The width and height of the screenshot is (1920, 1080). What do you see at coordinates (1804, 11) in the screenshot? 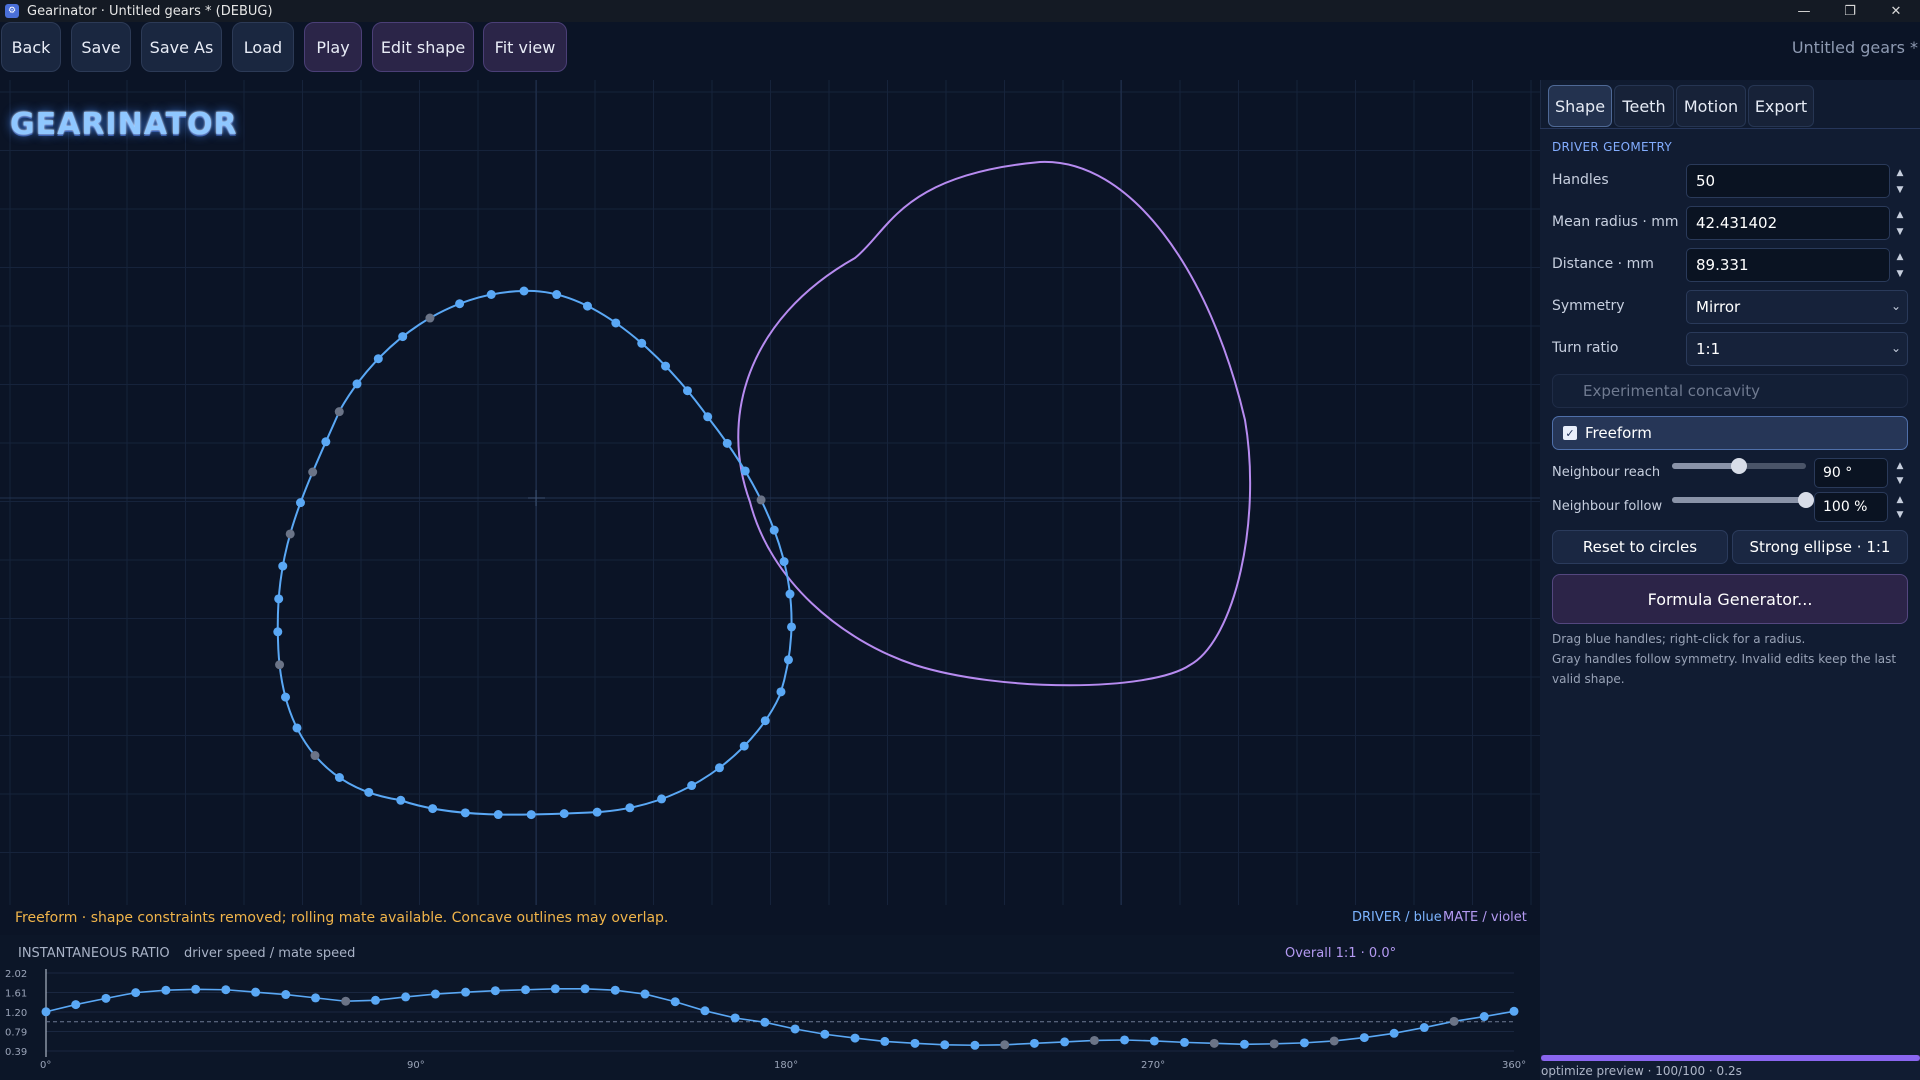
I see `minimize-icon: —` at bounding box center [1804, 11].